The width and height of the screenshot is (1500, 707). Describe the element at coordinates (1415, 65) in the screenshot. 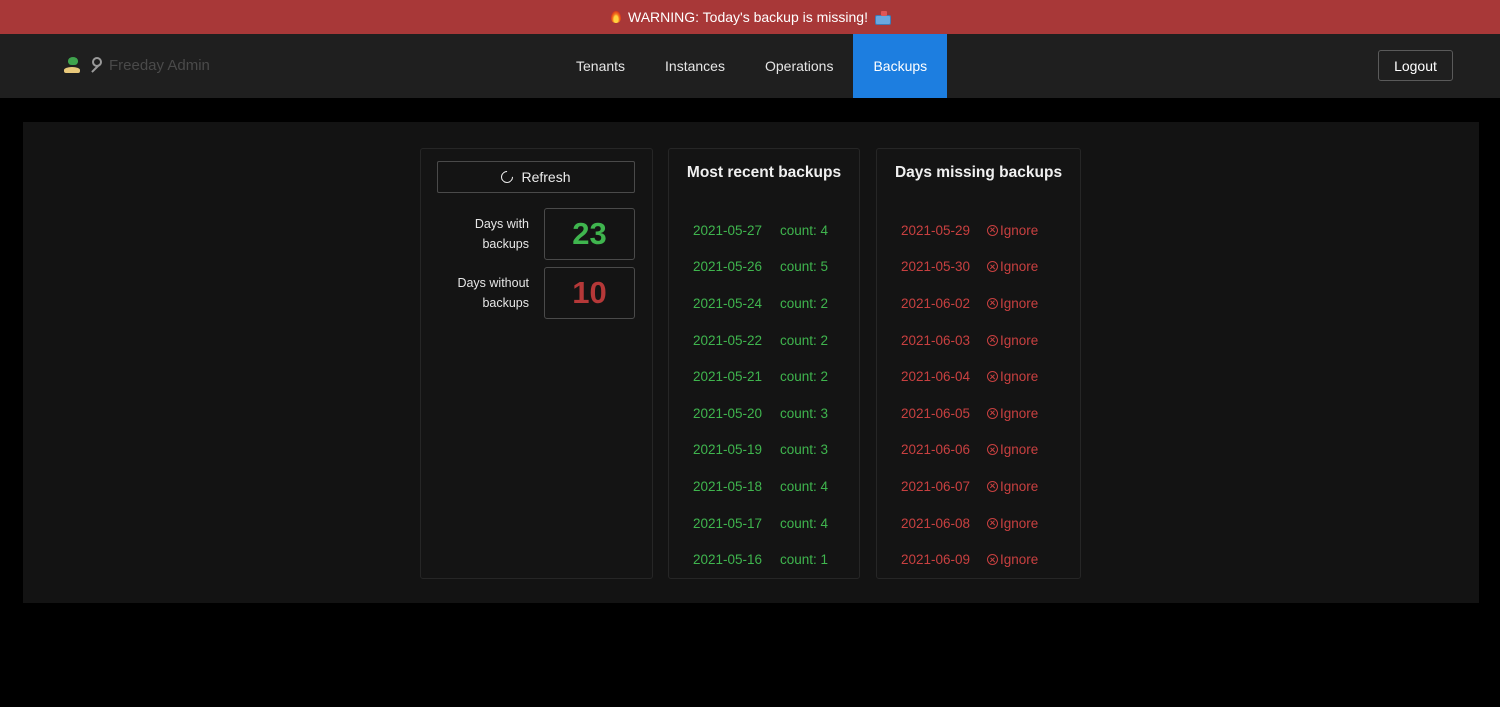

I see `logout-button: Logout` at that location.